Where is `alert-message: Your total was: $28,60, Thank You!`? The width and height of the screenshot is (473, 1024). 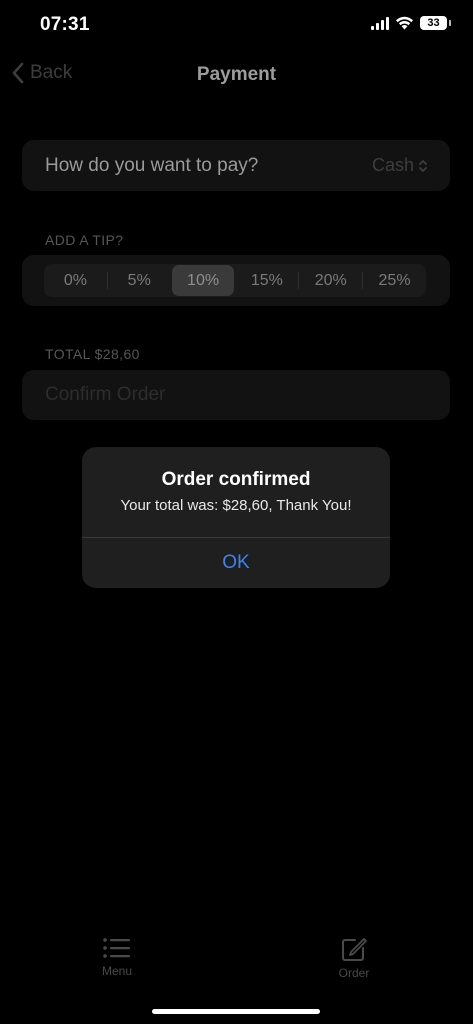 alert-message: Your total was: $28,60, Thank You! is located at coordinates (236, 505).